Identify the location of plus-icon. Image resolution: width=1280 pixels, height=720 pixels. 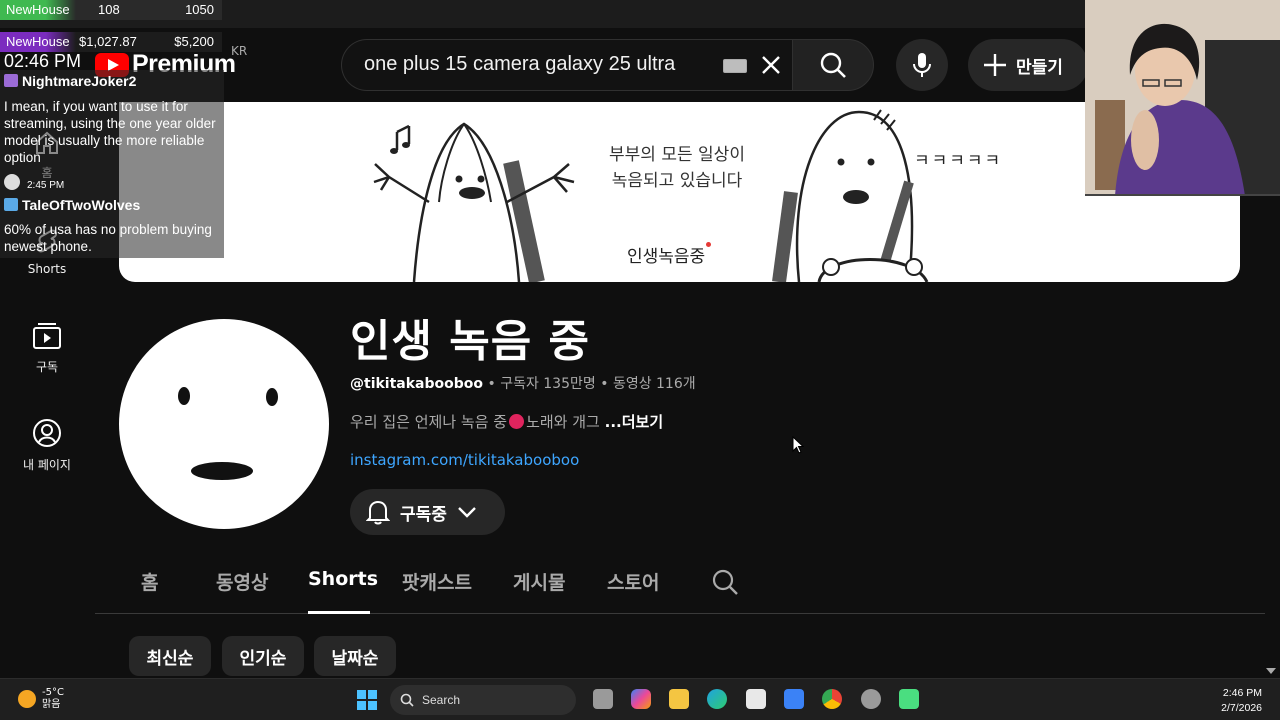
(995, 65).